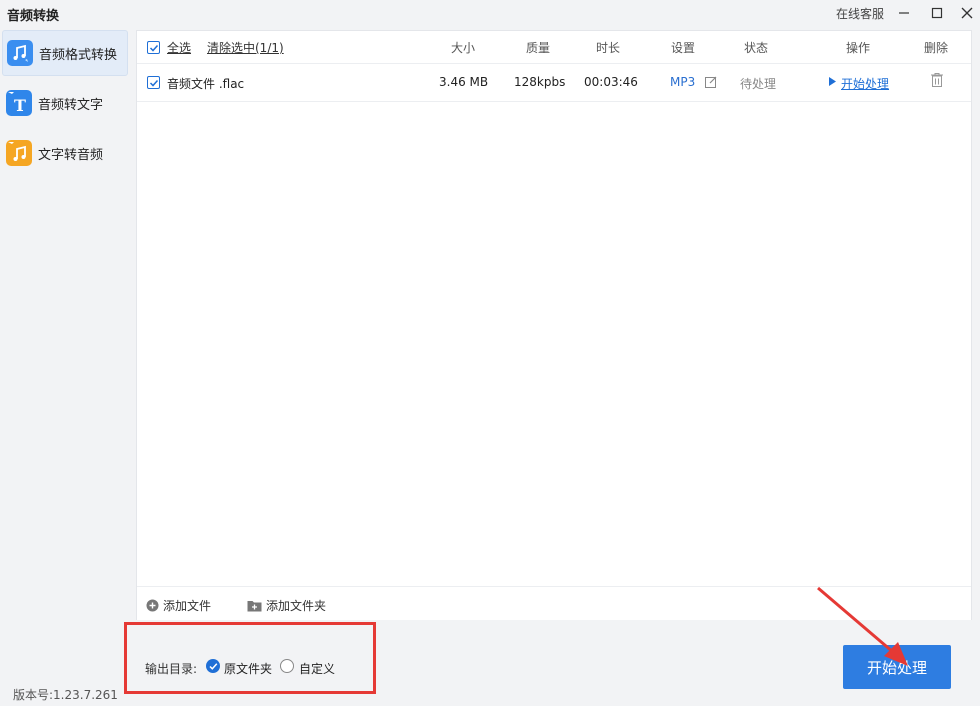 The width and height of the screenshot is (980, 706). What do you see at coordinates (756, 48) in the screenshot?
I see `column-header-status: 状态` at bounding box center [756, 48].